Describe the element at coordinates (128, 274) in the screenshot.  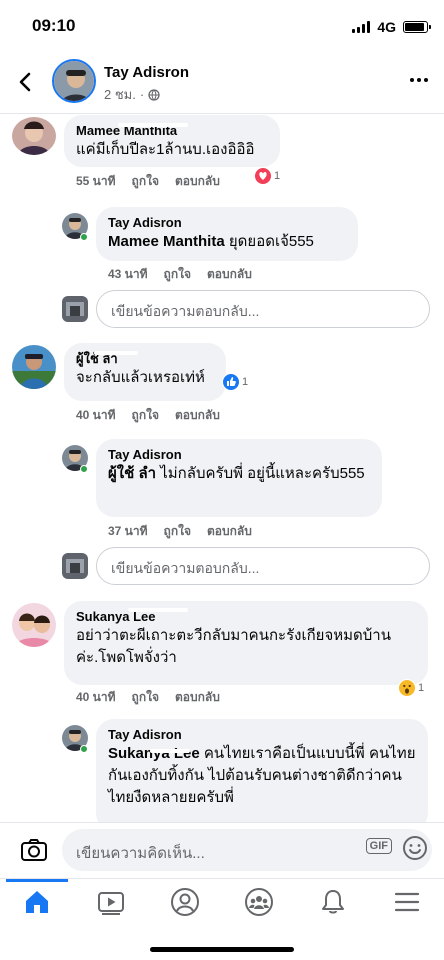
I see `comment-time: 43 นาที` at that location.